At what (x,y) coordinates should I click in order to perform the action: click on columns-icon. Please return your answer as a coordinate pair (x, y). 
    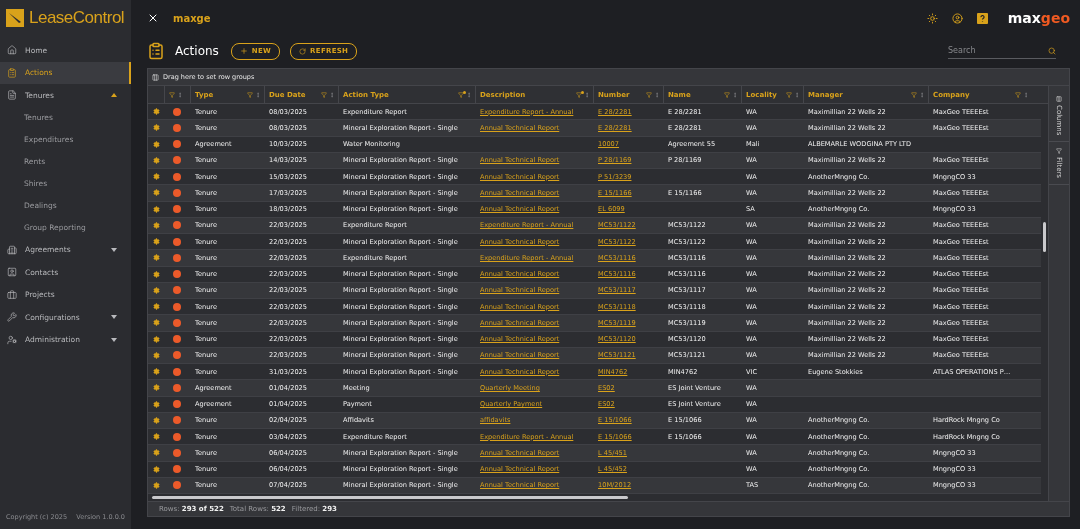
    Looking at the image, I should click on (1059, 99).